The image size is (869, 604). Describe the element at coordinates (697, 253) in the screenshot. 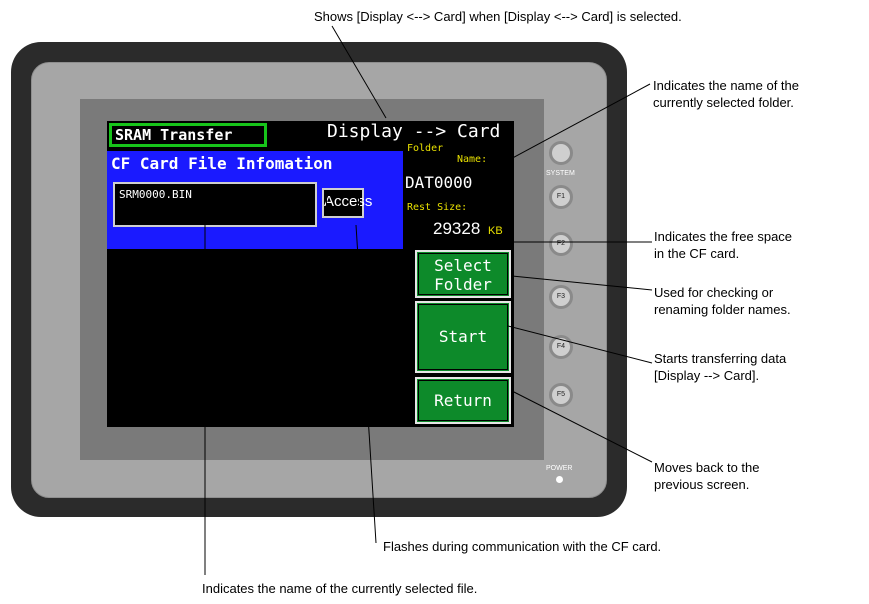

I see `callout-free-line2: in the CF card.` at that location.